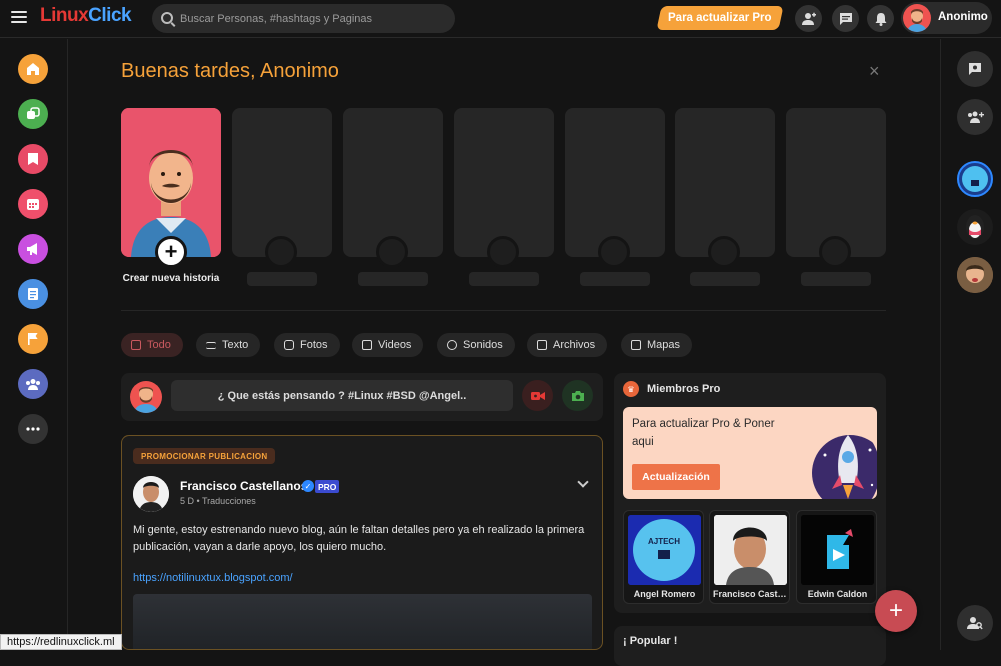 The height and width of the screenshot is (666, 1001). I want to click on upgrade-pro-label: Para actualizar Pro, so click(720, 18).